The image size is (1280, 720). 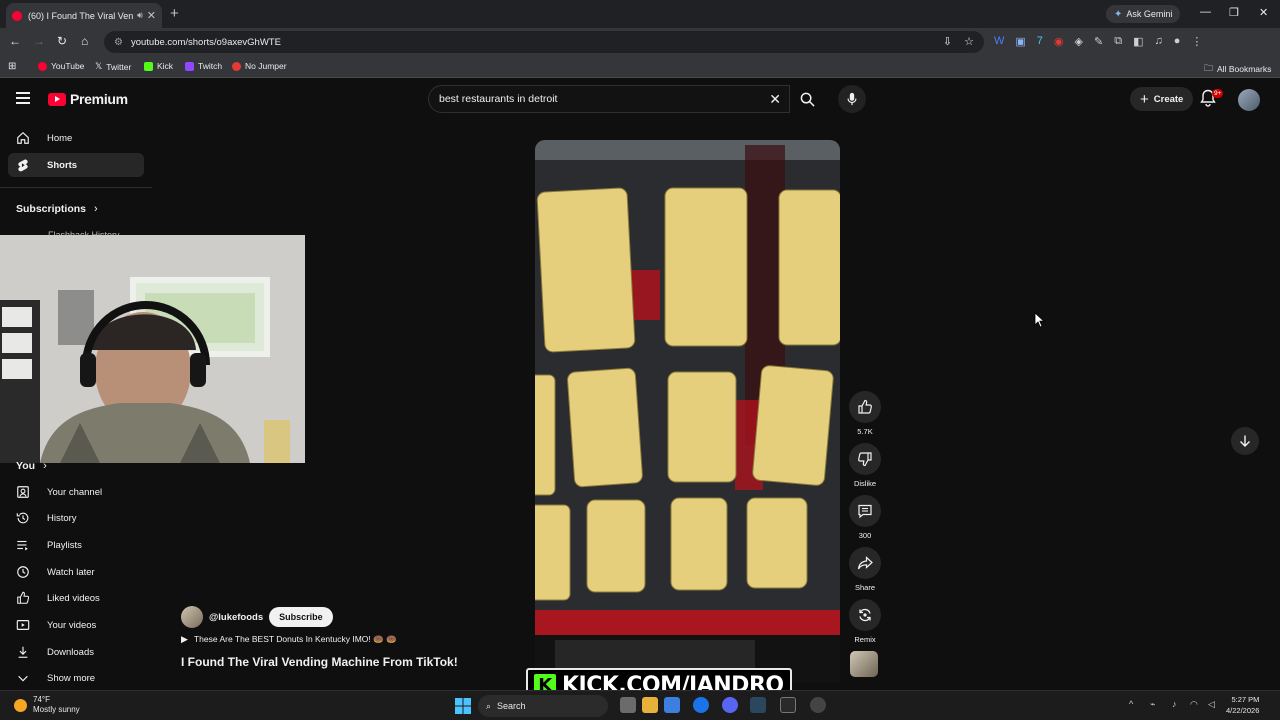 I want to click on speaker-icon: 🔊︎, so click(x=140, y=15).